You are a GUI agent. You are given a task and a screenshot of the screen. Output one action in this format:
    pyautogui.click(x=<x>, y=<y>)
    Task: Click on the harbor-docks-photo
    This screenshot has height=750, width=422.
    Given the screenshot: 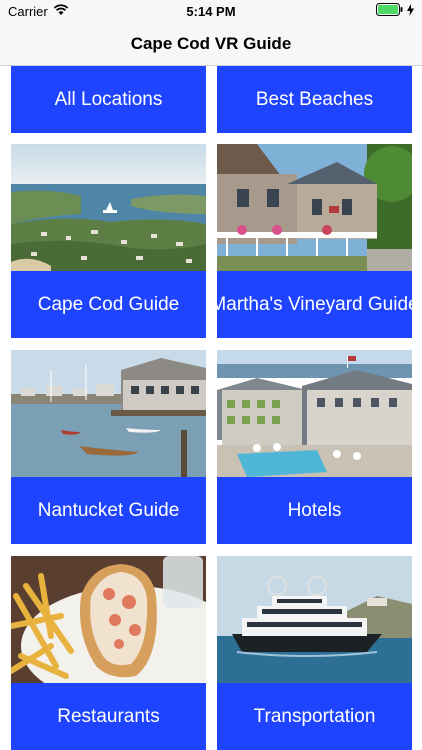 What is the action you would take?
    pyautogui.click(x=108, y=413)
    